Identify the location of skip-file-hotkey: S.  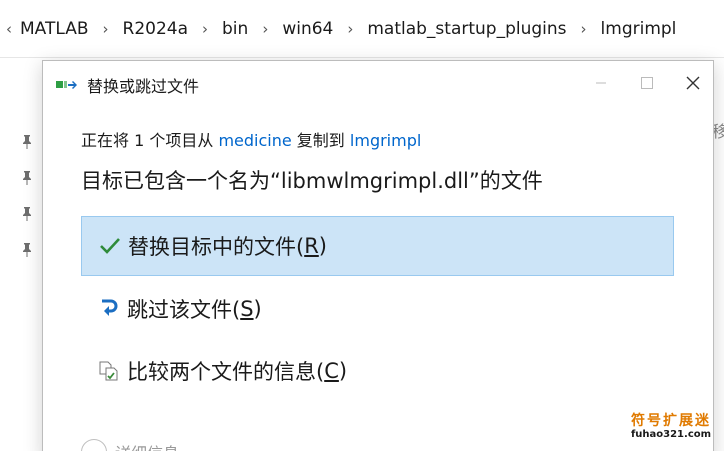
(247, 309).